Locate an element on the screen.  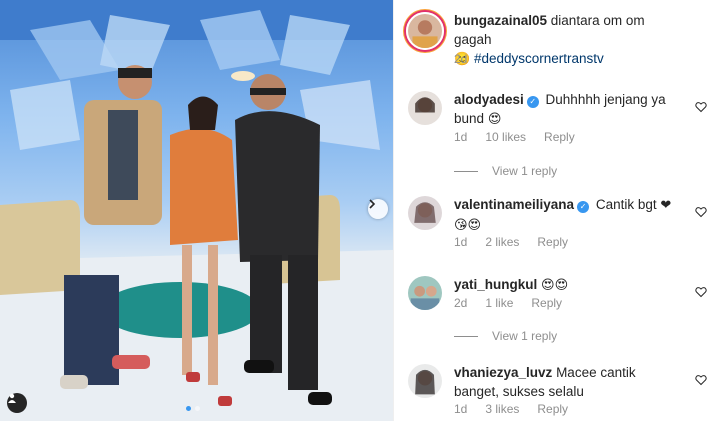
comment-text: alodyadesi ✓ Duhhhhh jenjang ya bund 😍 is located at coordinates (569, 109).